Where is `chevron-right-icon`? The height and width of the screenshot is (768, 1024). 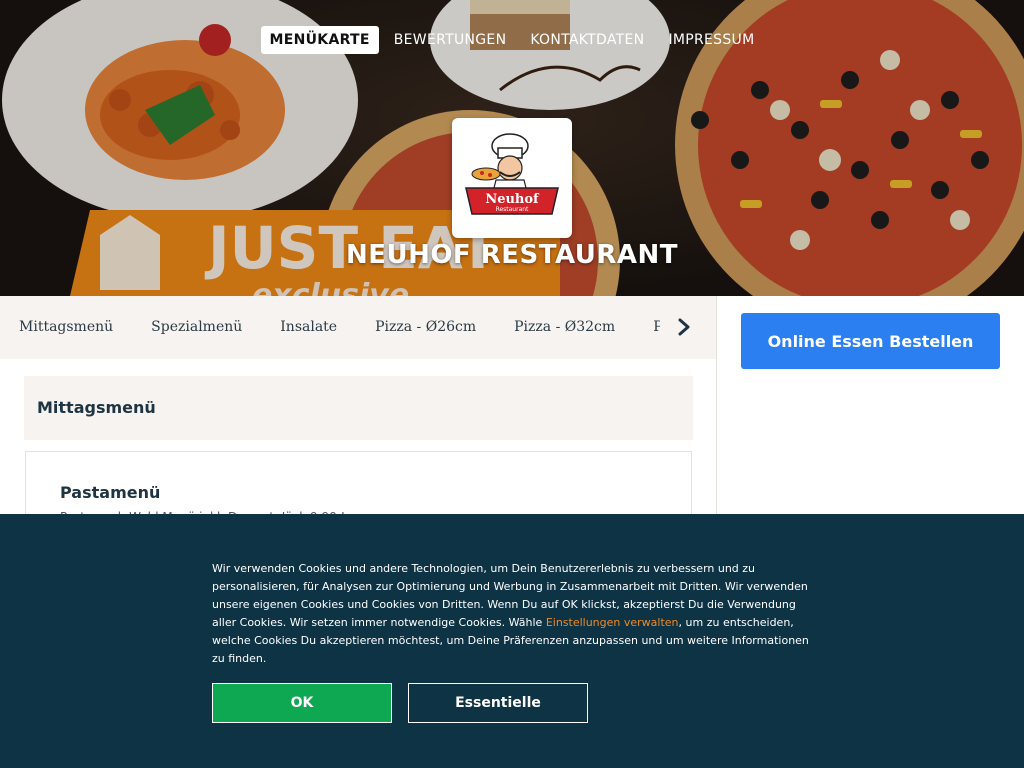 chevron-right-icon is located at coordinates (684, 327).